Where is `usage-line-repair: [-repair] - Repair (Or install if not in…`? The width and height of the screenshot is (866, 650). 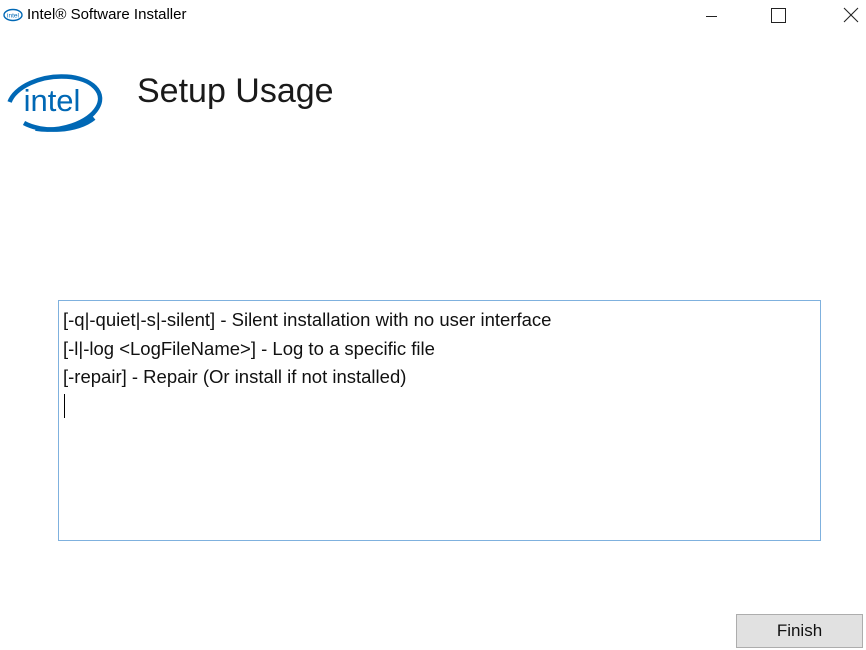
usage-line-repair: [-repair] - Repair (Or install if not in… is located at coordinates (235, 376).